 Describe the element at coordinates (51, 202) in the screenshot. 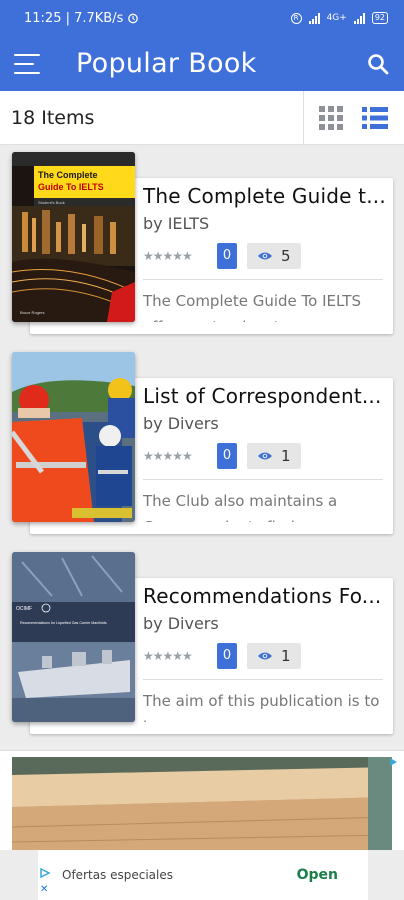

I see `cover-subtitle: Student's Book` at that location.